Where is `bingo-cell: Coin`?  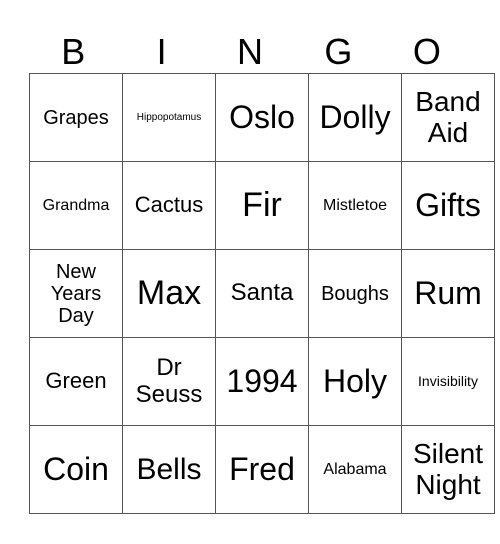
bingo-cell: Coin is located at coordinates (76, 469).